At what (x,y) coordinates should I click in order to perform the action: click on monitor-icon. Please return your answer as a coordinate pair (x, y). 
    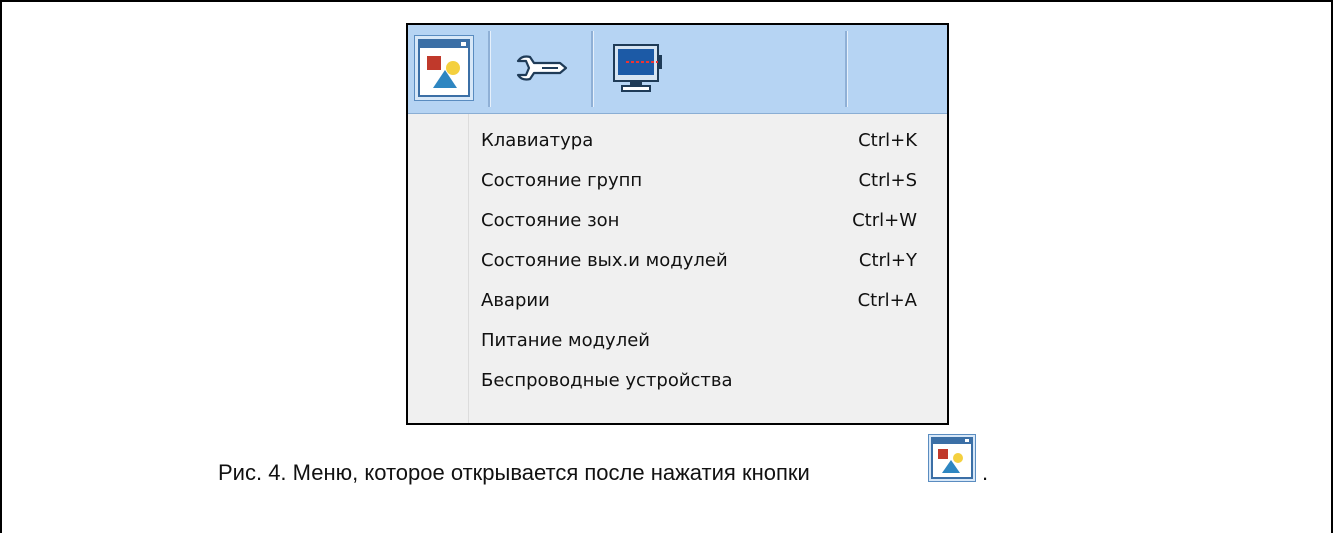
    Looking at the image, I should click on (639, 68).